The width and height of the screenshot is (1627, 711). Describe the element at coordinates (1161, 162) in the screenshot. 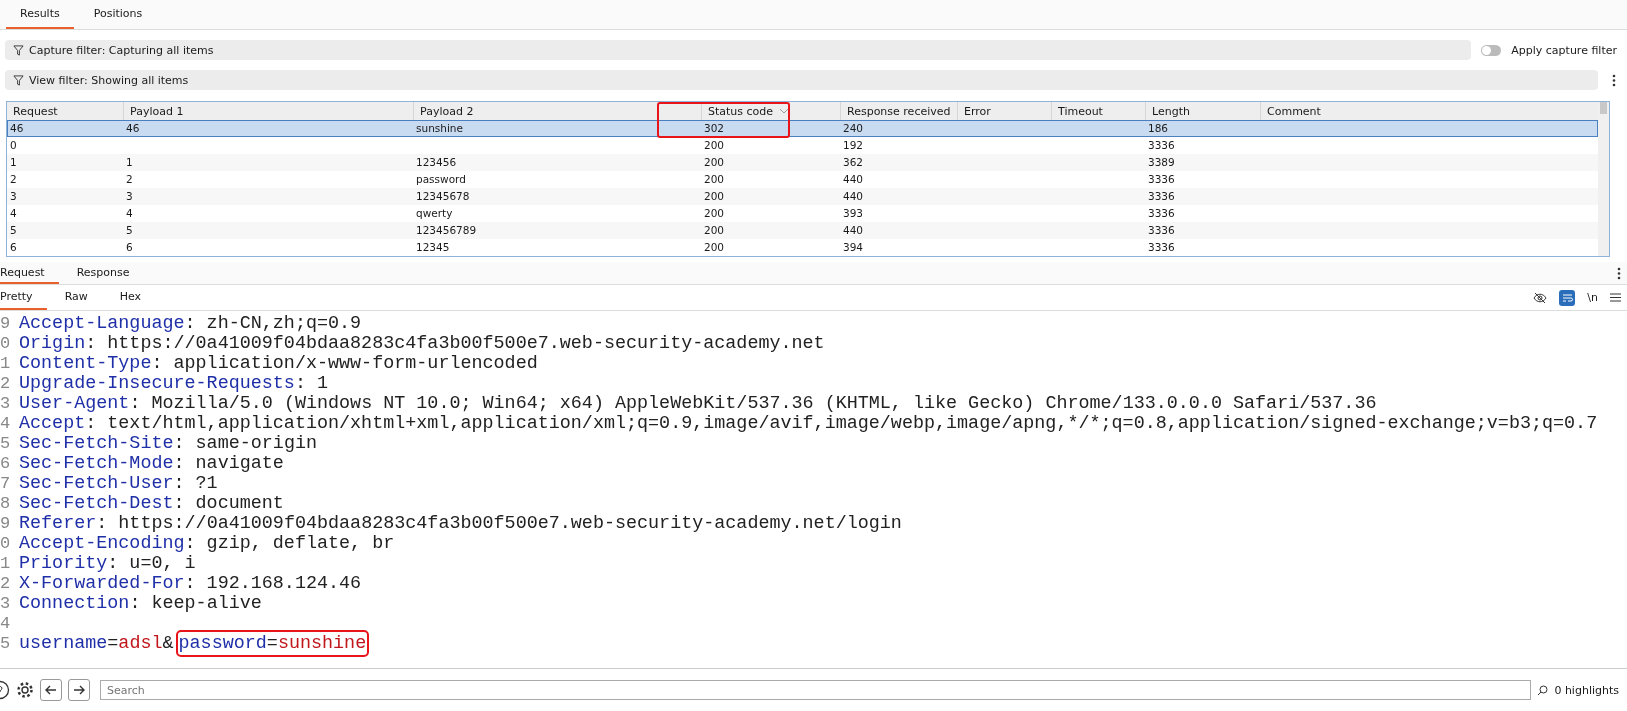

I see `table-cell-text: 3389` at that location.